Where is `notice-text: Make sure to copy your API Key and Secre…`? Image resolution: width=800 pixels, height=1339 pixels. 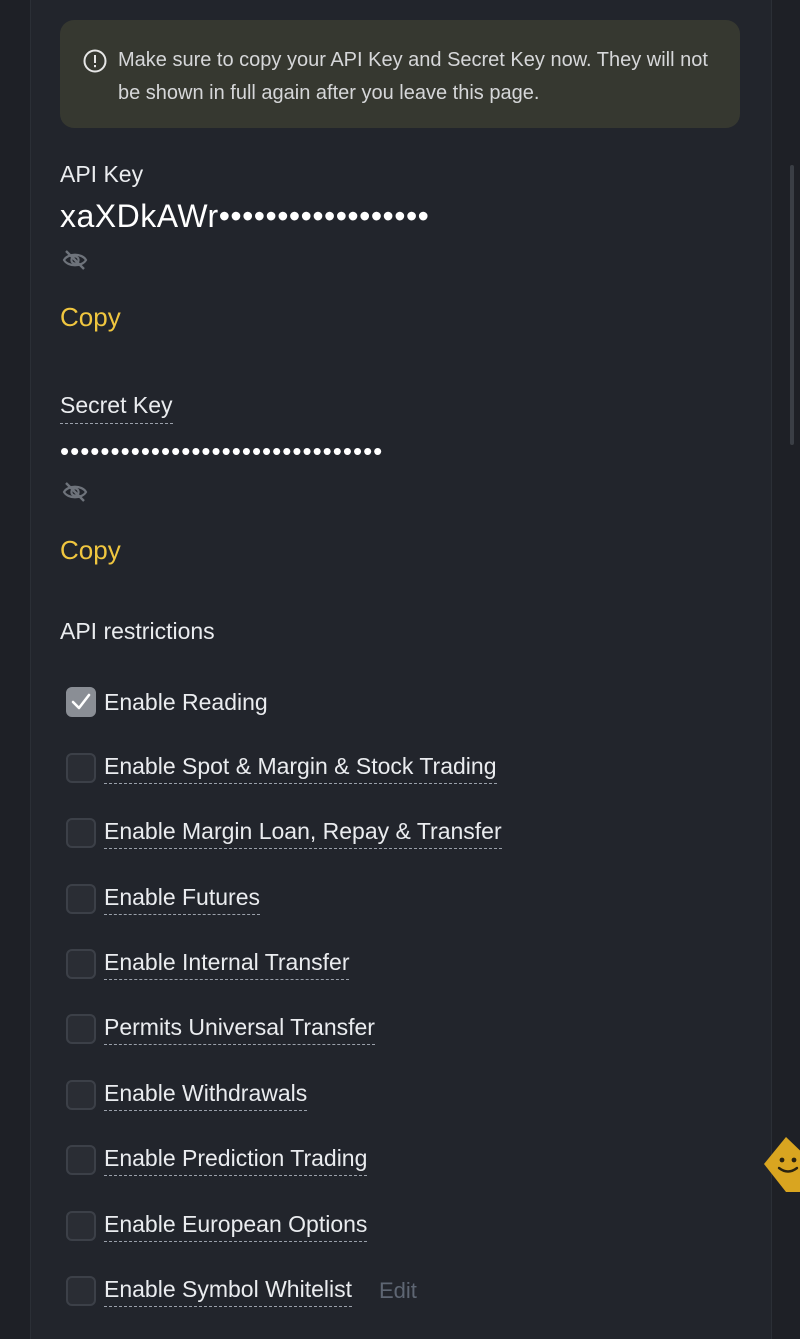
notice-text: Make sure to copy your API Key and Secre… is located at coordinates (413, 76).